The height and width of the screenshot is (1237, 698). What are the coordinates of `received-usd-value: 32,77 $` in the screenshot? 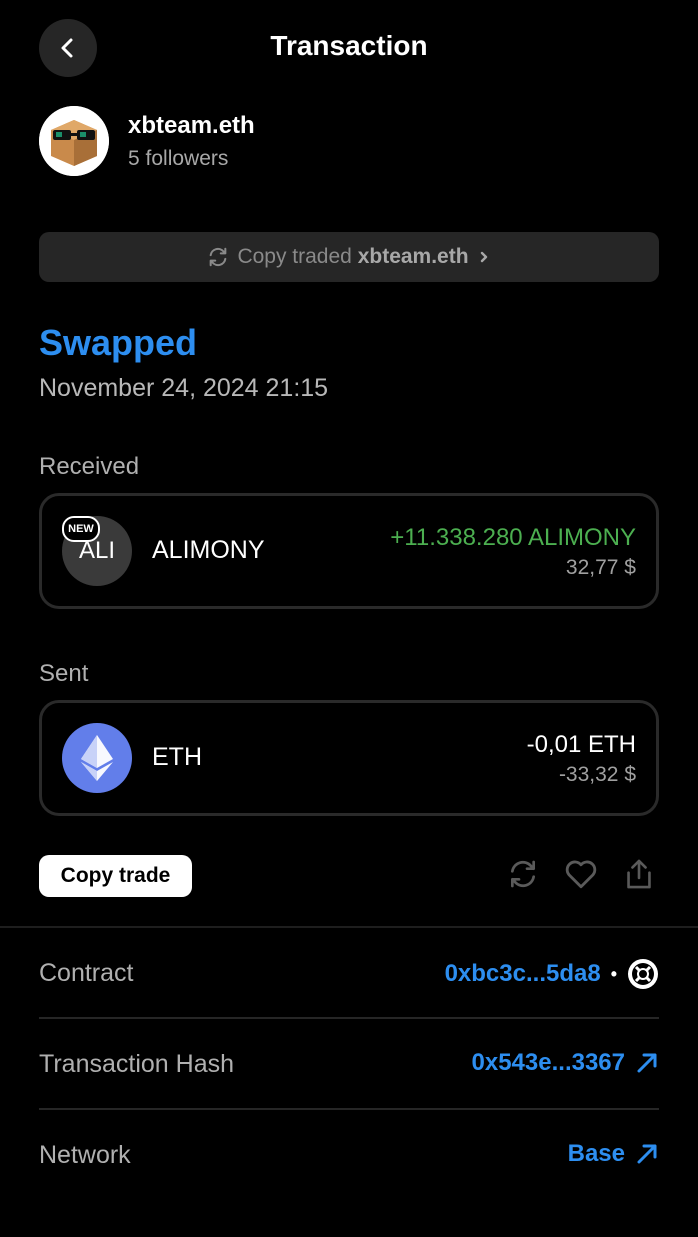 It's located at (600, 567).